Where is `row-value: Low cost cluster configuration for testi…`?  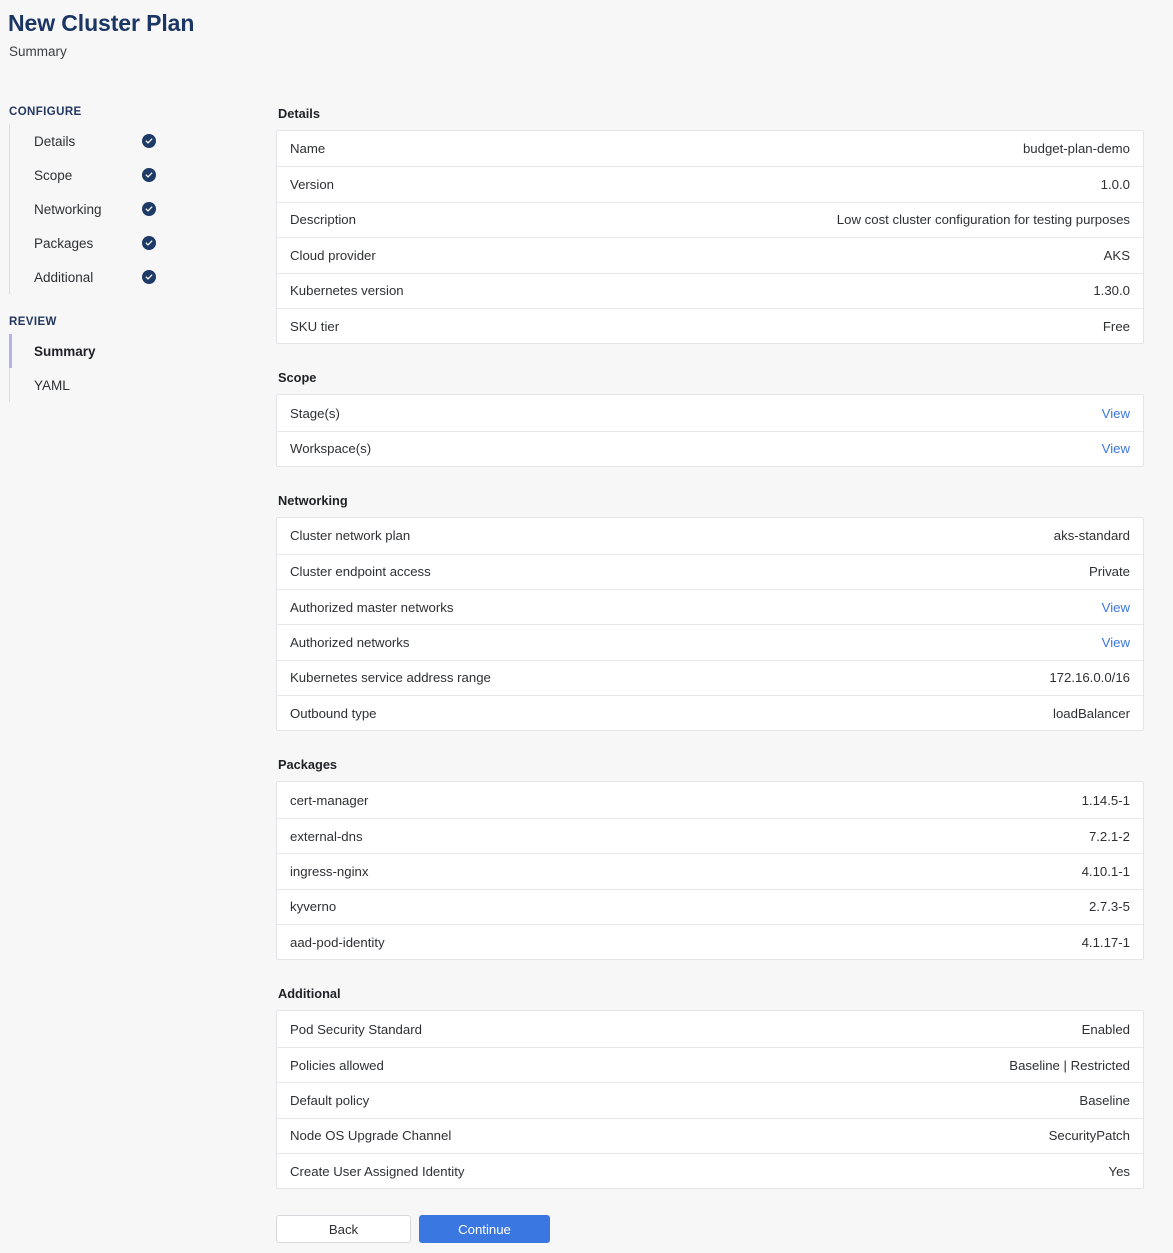 row-value: Low cost cluster configuration for testi… is located at coordinates (983, 220).